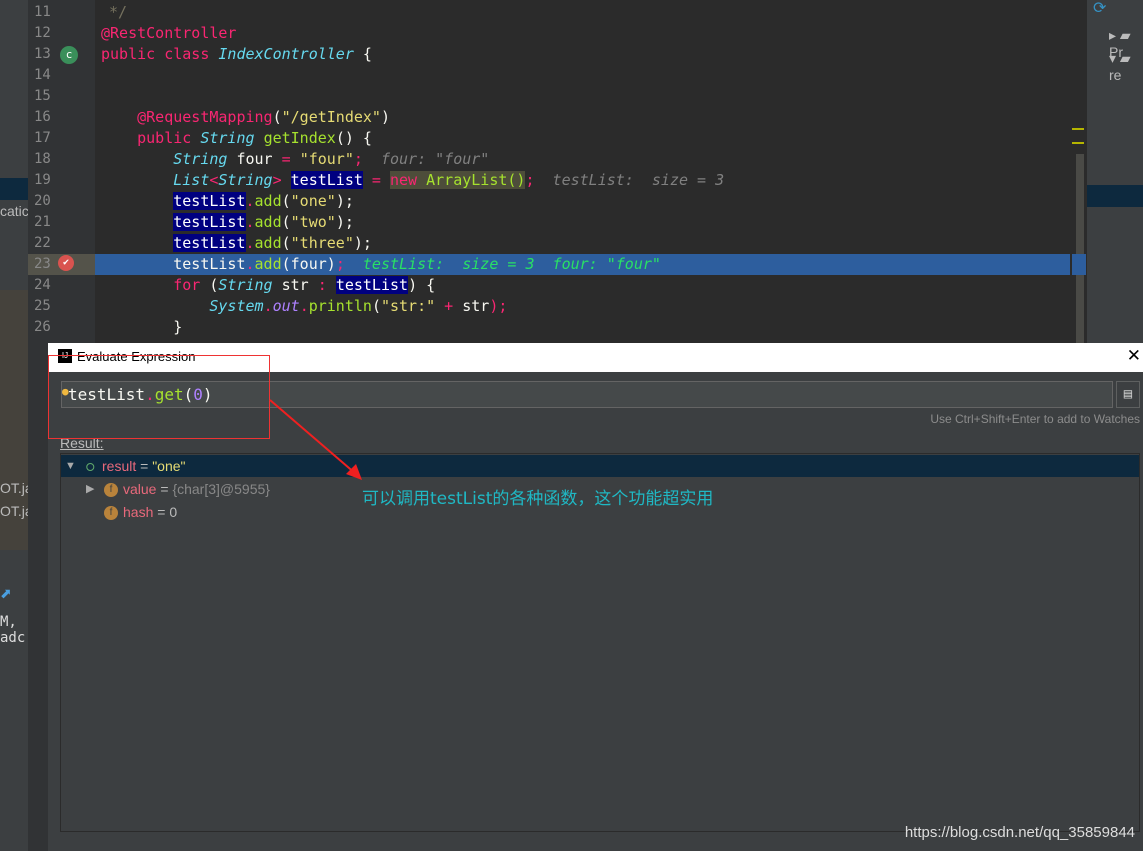 This screenshot has height=851, width=1143. What do you see at coordinates (315, 439) in the screenshot?
I see `annotation-arrow` at bounding box center [315, 439].